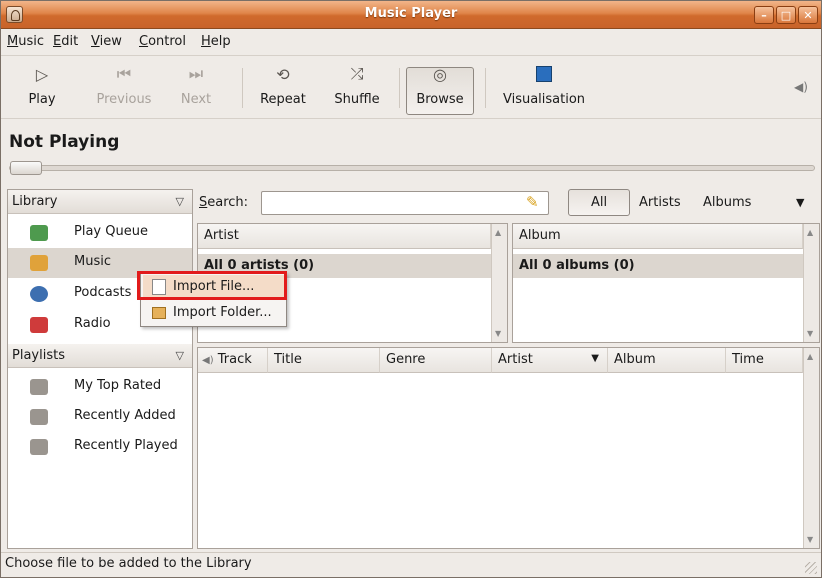 This screenshot has width=822, height=578. Describe the element at coordinates (324, 360) in the screenshot. I see `title-column-header: Title` at that location.